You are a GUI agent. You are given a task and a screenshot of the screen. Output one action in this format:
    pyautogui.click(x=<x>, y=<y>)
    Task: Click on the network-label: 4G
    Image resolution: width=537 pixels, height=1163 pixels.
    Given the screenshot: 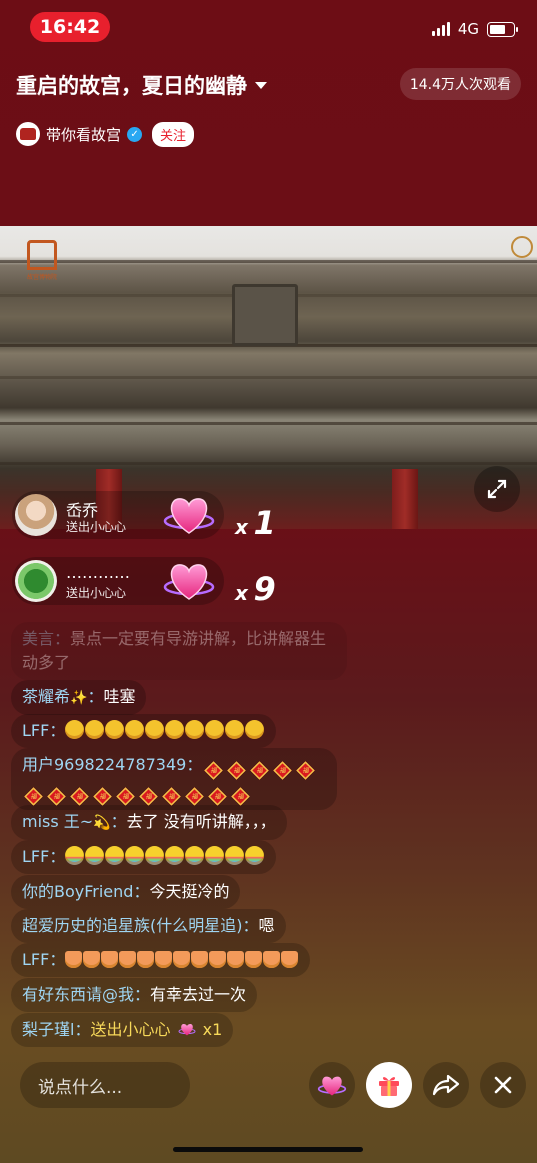 What is the action you would take?
    pyautogui.click(x=468, y=29)
    